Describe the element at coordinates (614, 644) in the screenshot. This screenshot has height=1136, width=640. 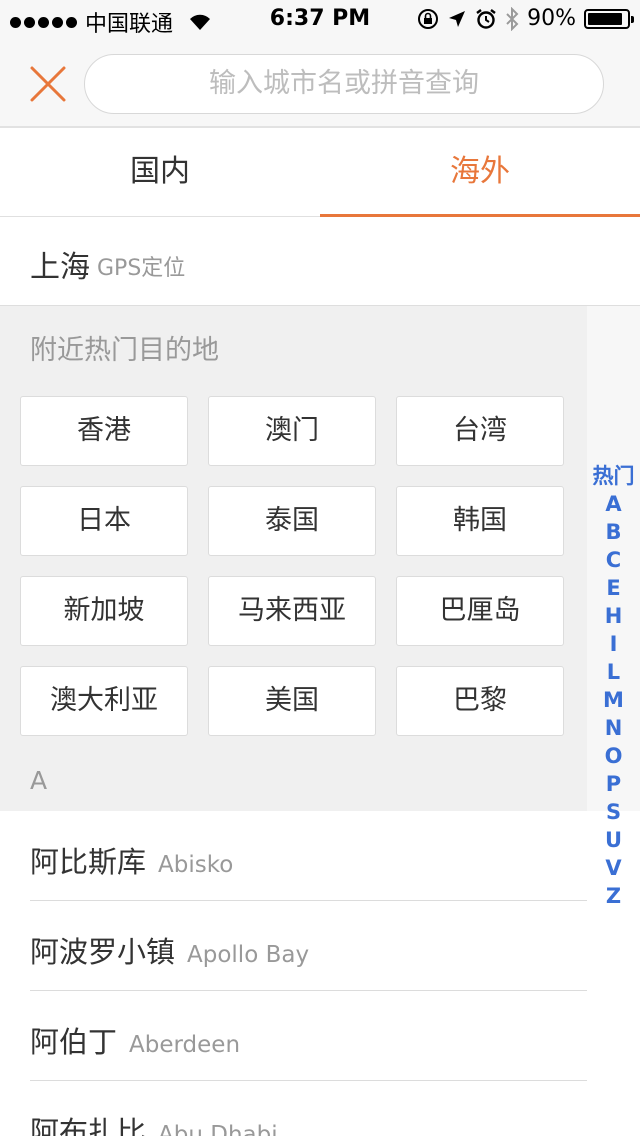
I see `index-item: I` at that location.